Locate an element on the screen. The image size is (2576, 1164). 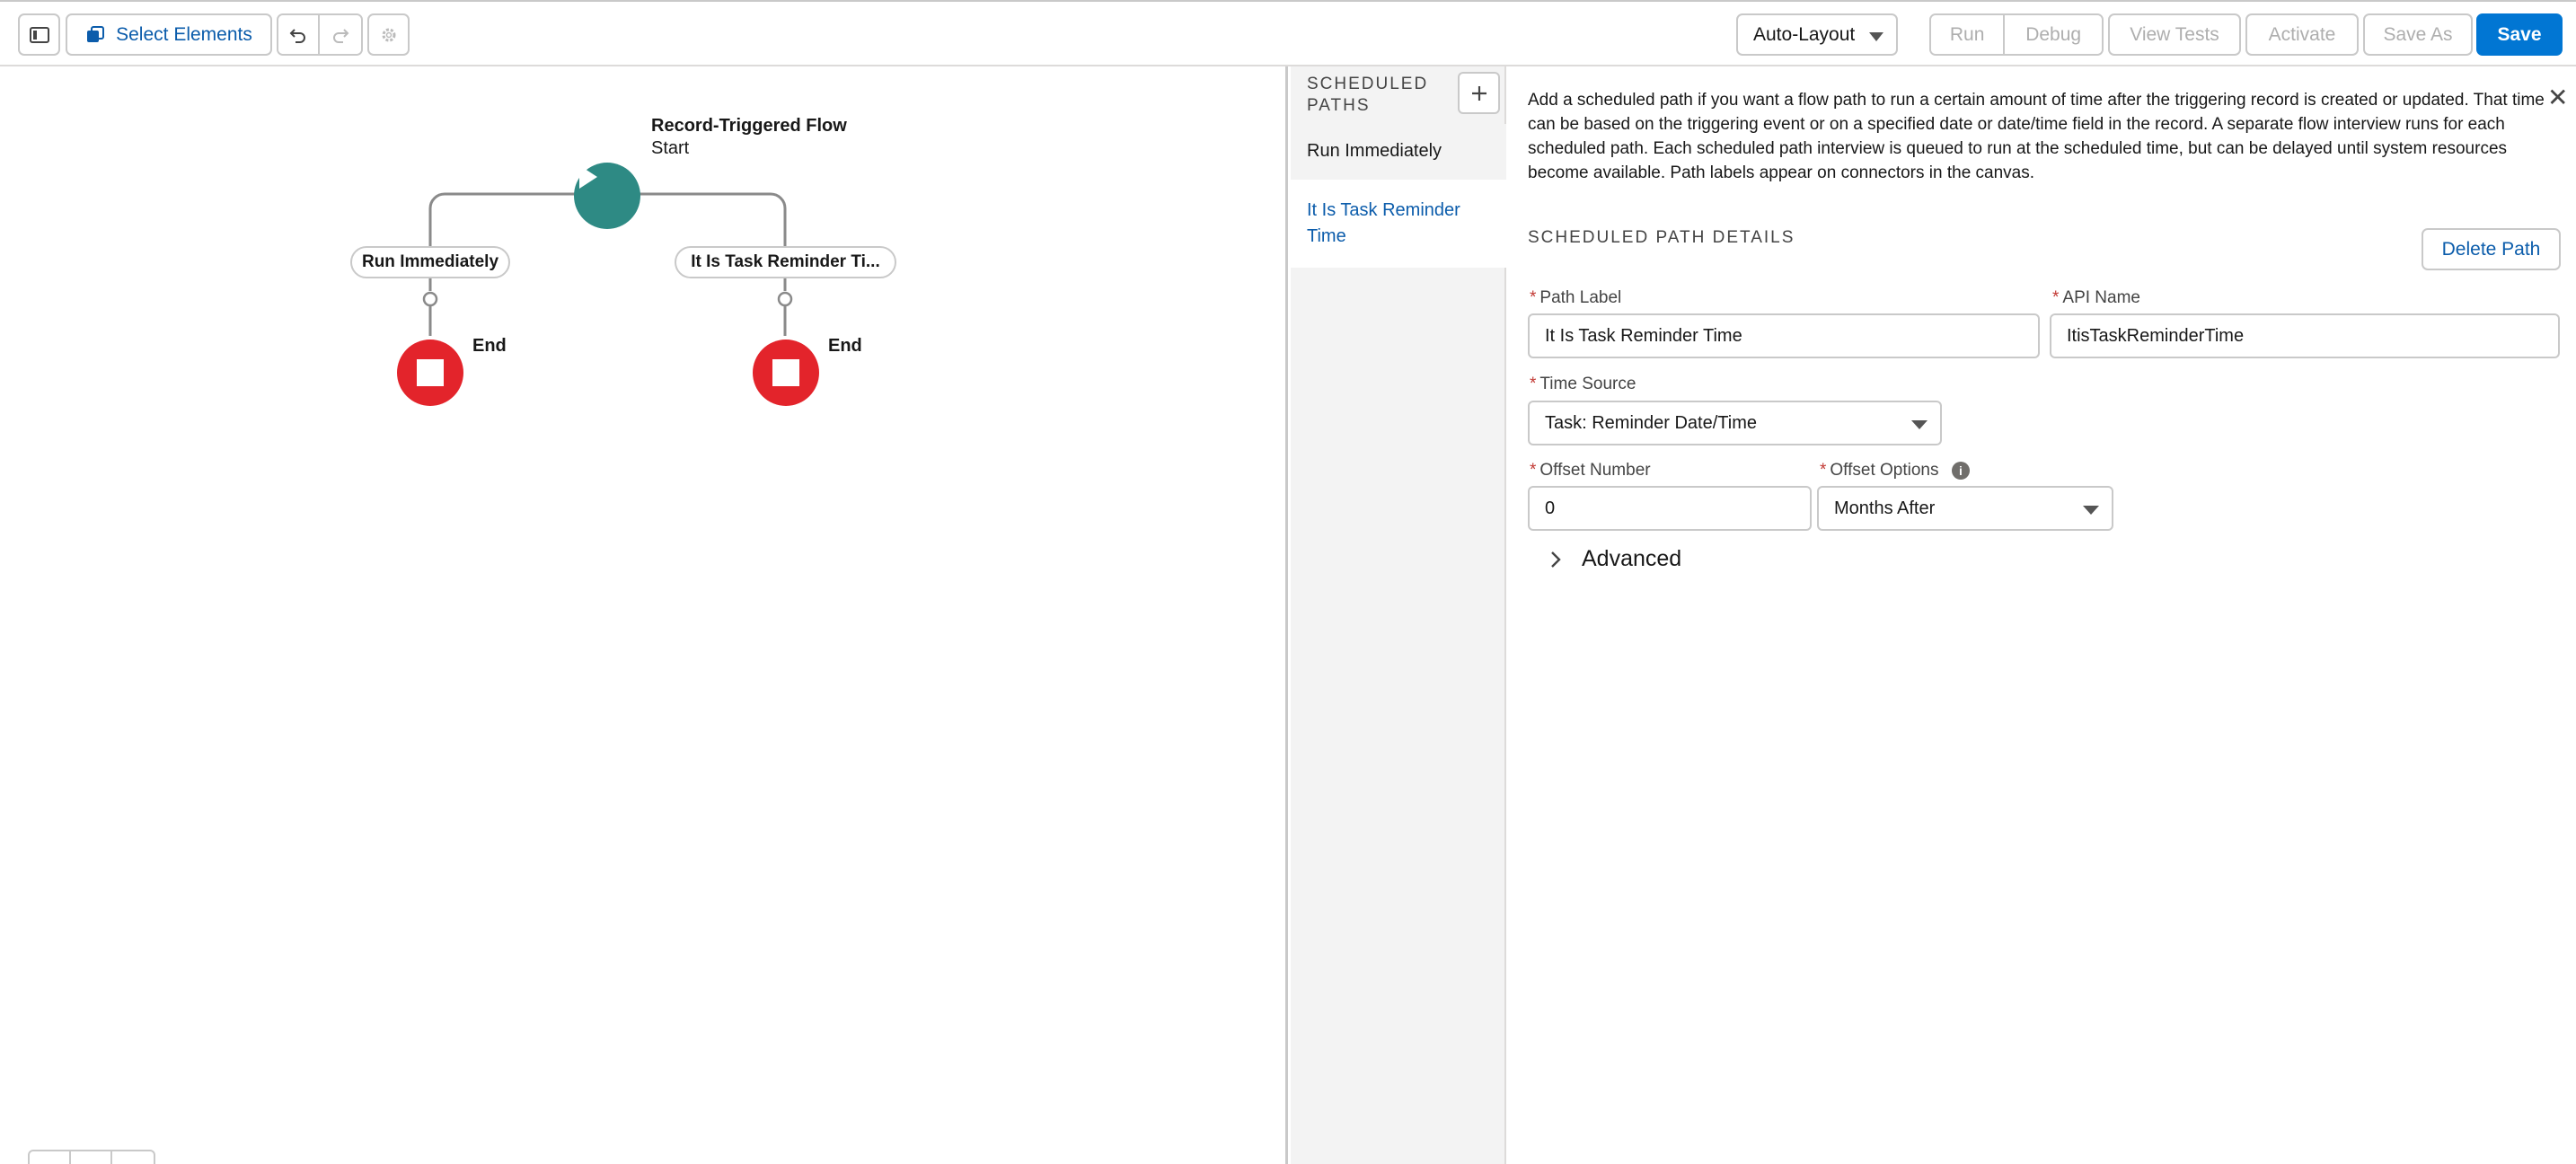
info-icon: i is located at coordinates (1961, 471).